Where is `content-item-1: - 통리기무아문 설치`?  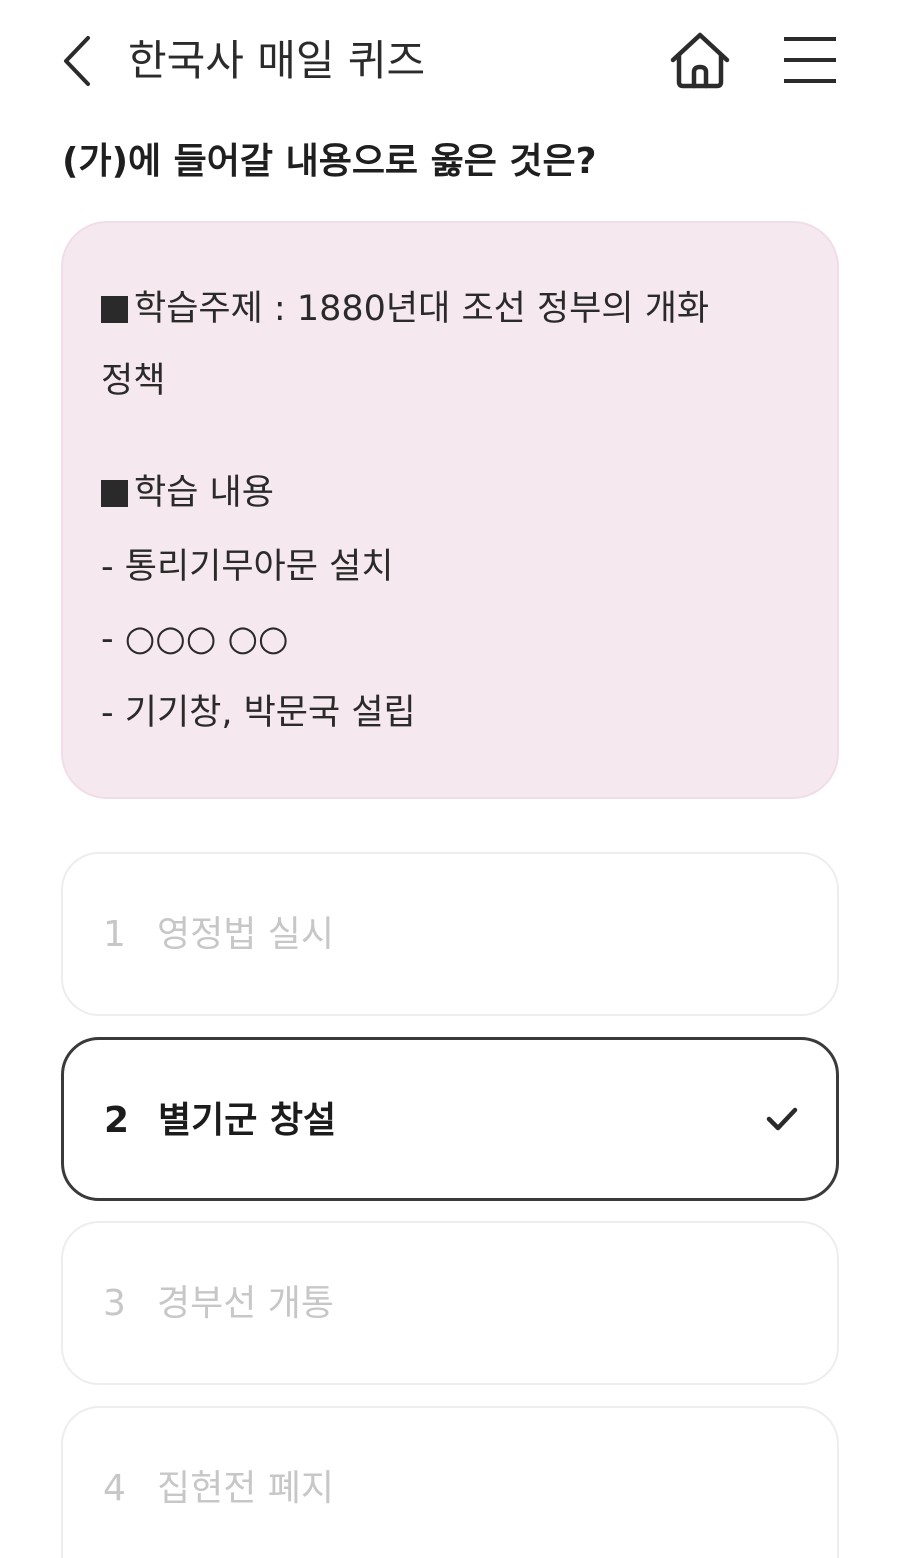 content-item-1: - 통리기무아문 설치 is located at coordinates (247, 567).